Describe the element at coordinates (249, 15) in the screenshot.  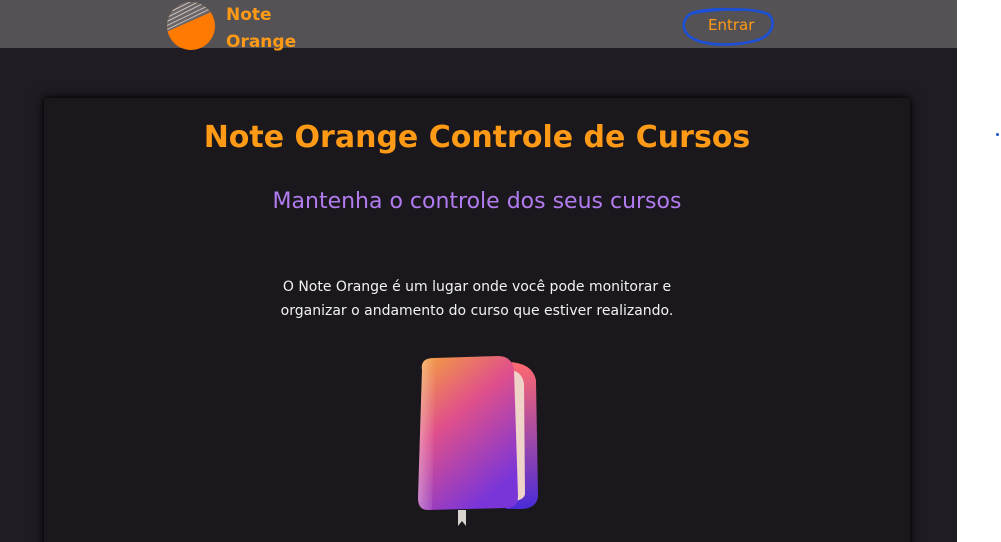
I see `brand-name-line1: Note` at that location.